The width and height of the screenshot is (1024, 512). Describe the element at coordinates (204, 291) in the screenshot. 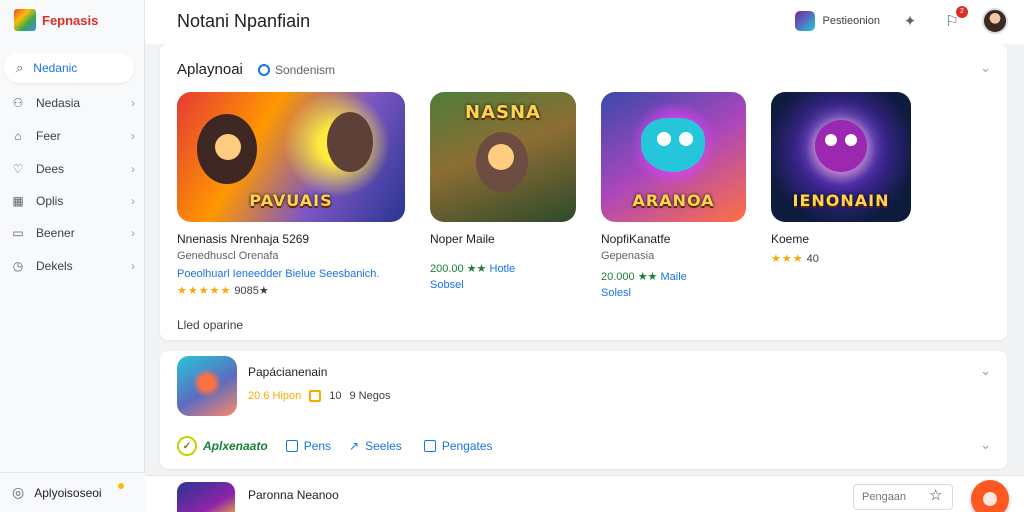

I see `rating-stars: ★★★★★` at that location.